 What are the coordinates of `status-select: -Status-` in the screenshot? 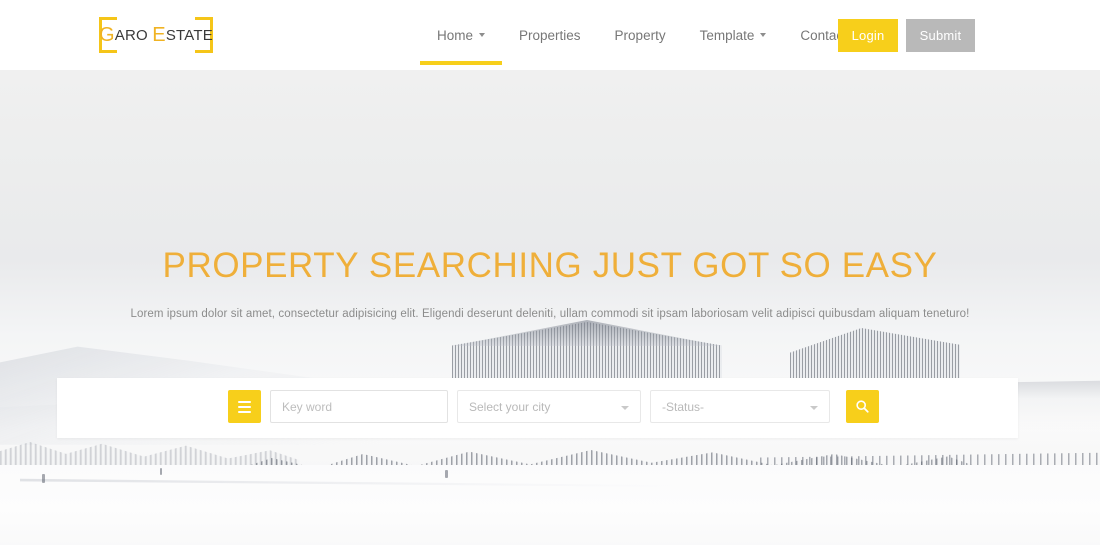 It's located at (740, 406).